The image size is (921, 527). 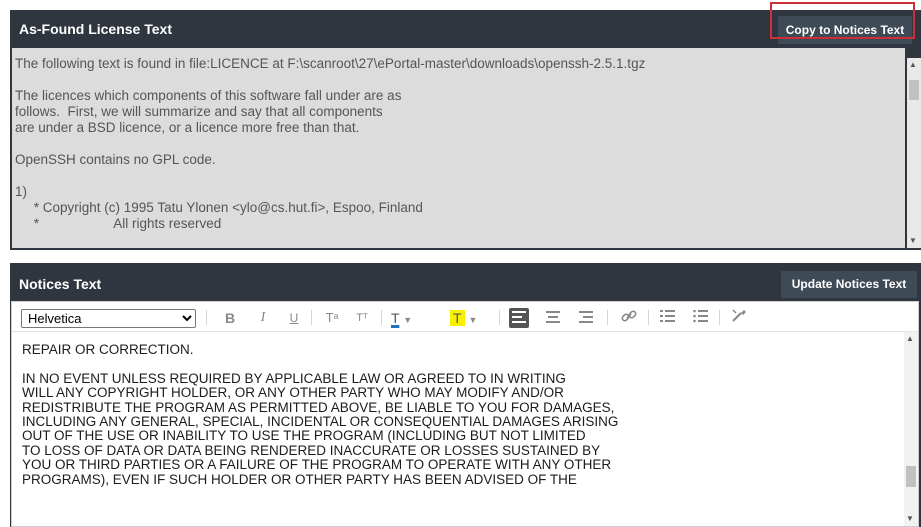 I want to click on as-found-title: As-Found License Text, so click(x=95, y=29).